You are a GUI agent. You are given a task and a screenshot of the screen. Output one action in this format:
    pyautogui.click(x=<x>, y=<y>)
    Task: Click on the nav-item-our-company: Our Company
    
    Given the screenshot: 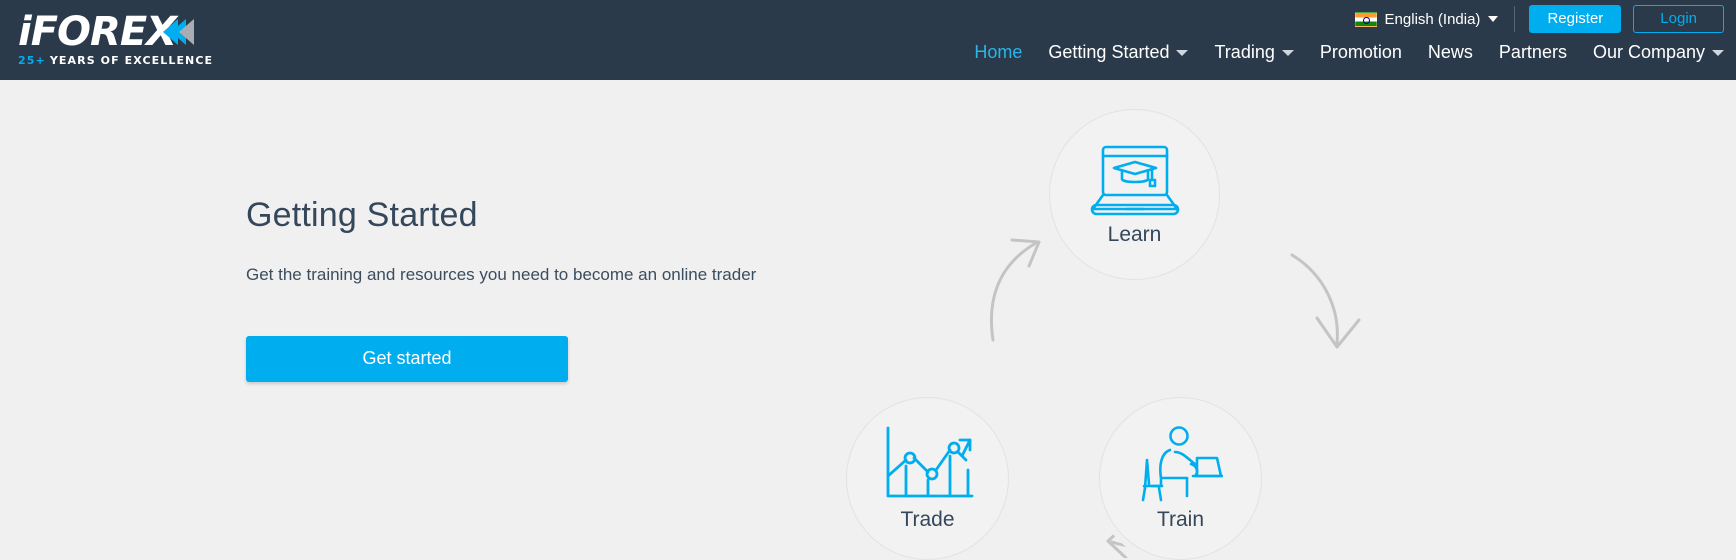 What is the action you would take?
    pyautogui.click(x=1658, y=52)
    